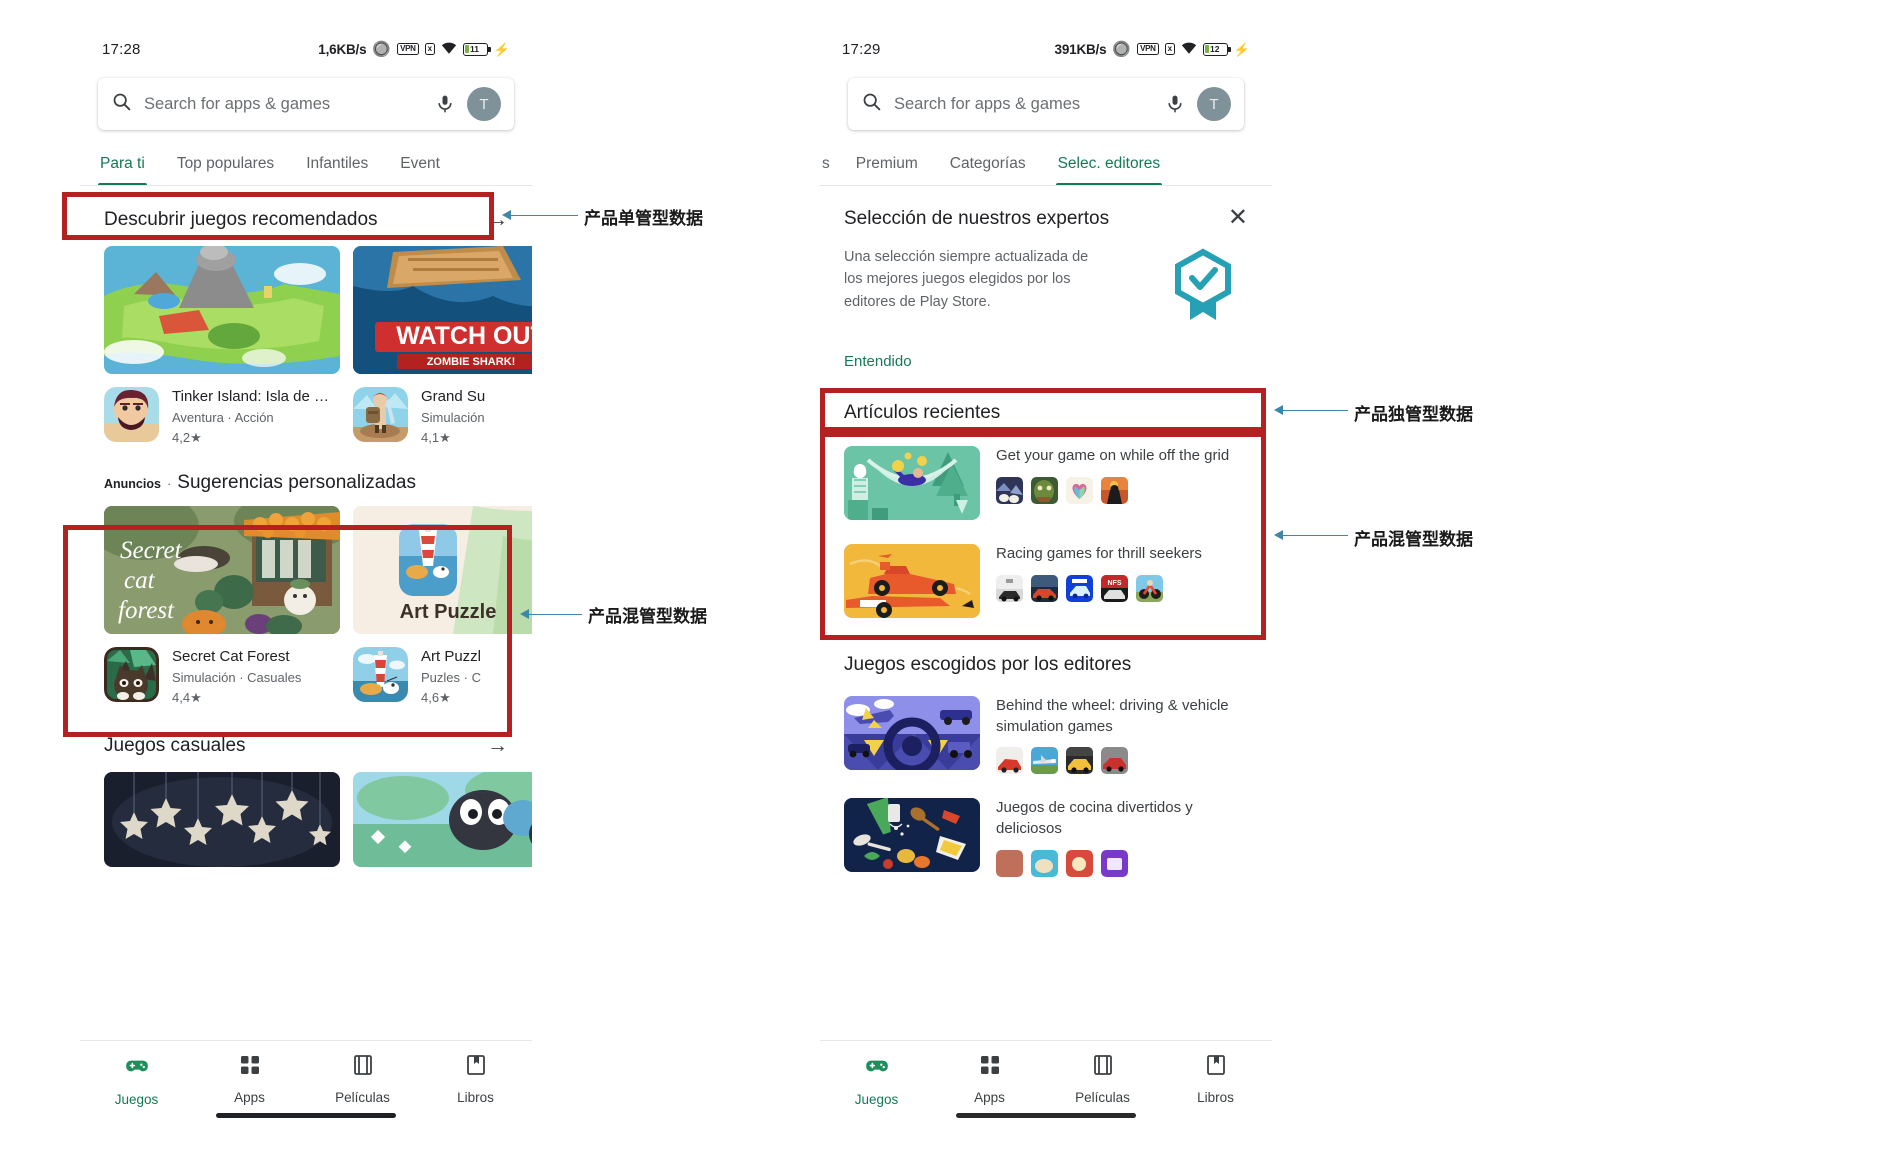  I want to click on tab-event: Event, so click(420, 170).